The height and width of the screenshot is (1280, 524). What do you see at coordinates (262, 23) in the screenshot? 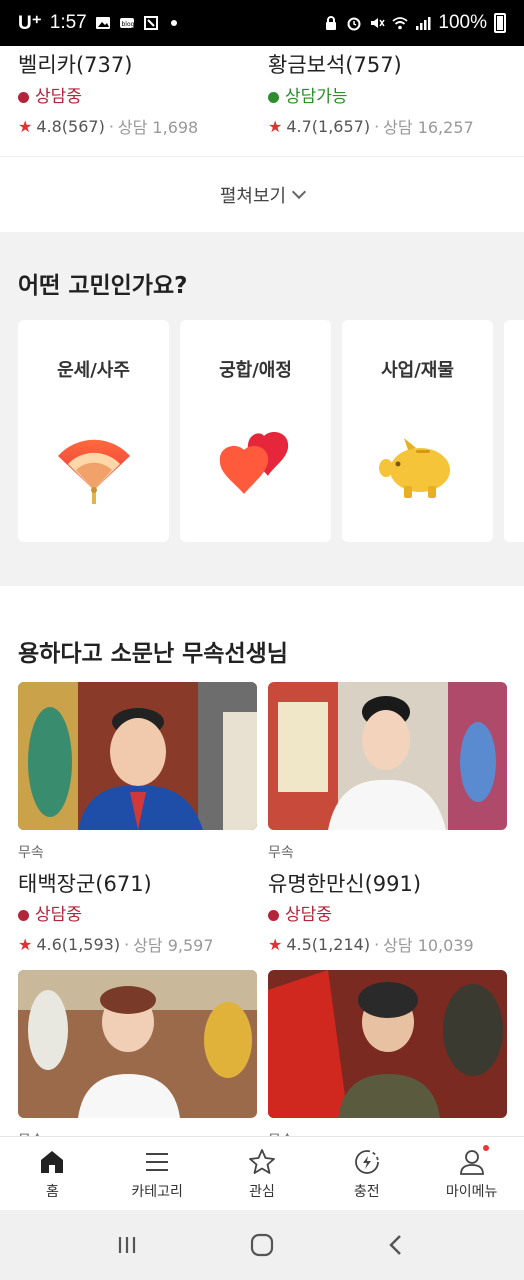
I see `status-bar: U⁺ 1:57 blog 100%` at bounding box center [262, 23].